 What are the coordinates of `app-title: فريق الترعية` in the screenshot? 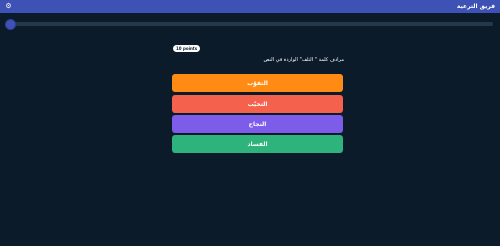 It's located at (475, 6).